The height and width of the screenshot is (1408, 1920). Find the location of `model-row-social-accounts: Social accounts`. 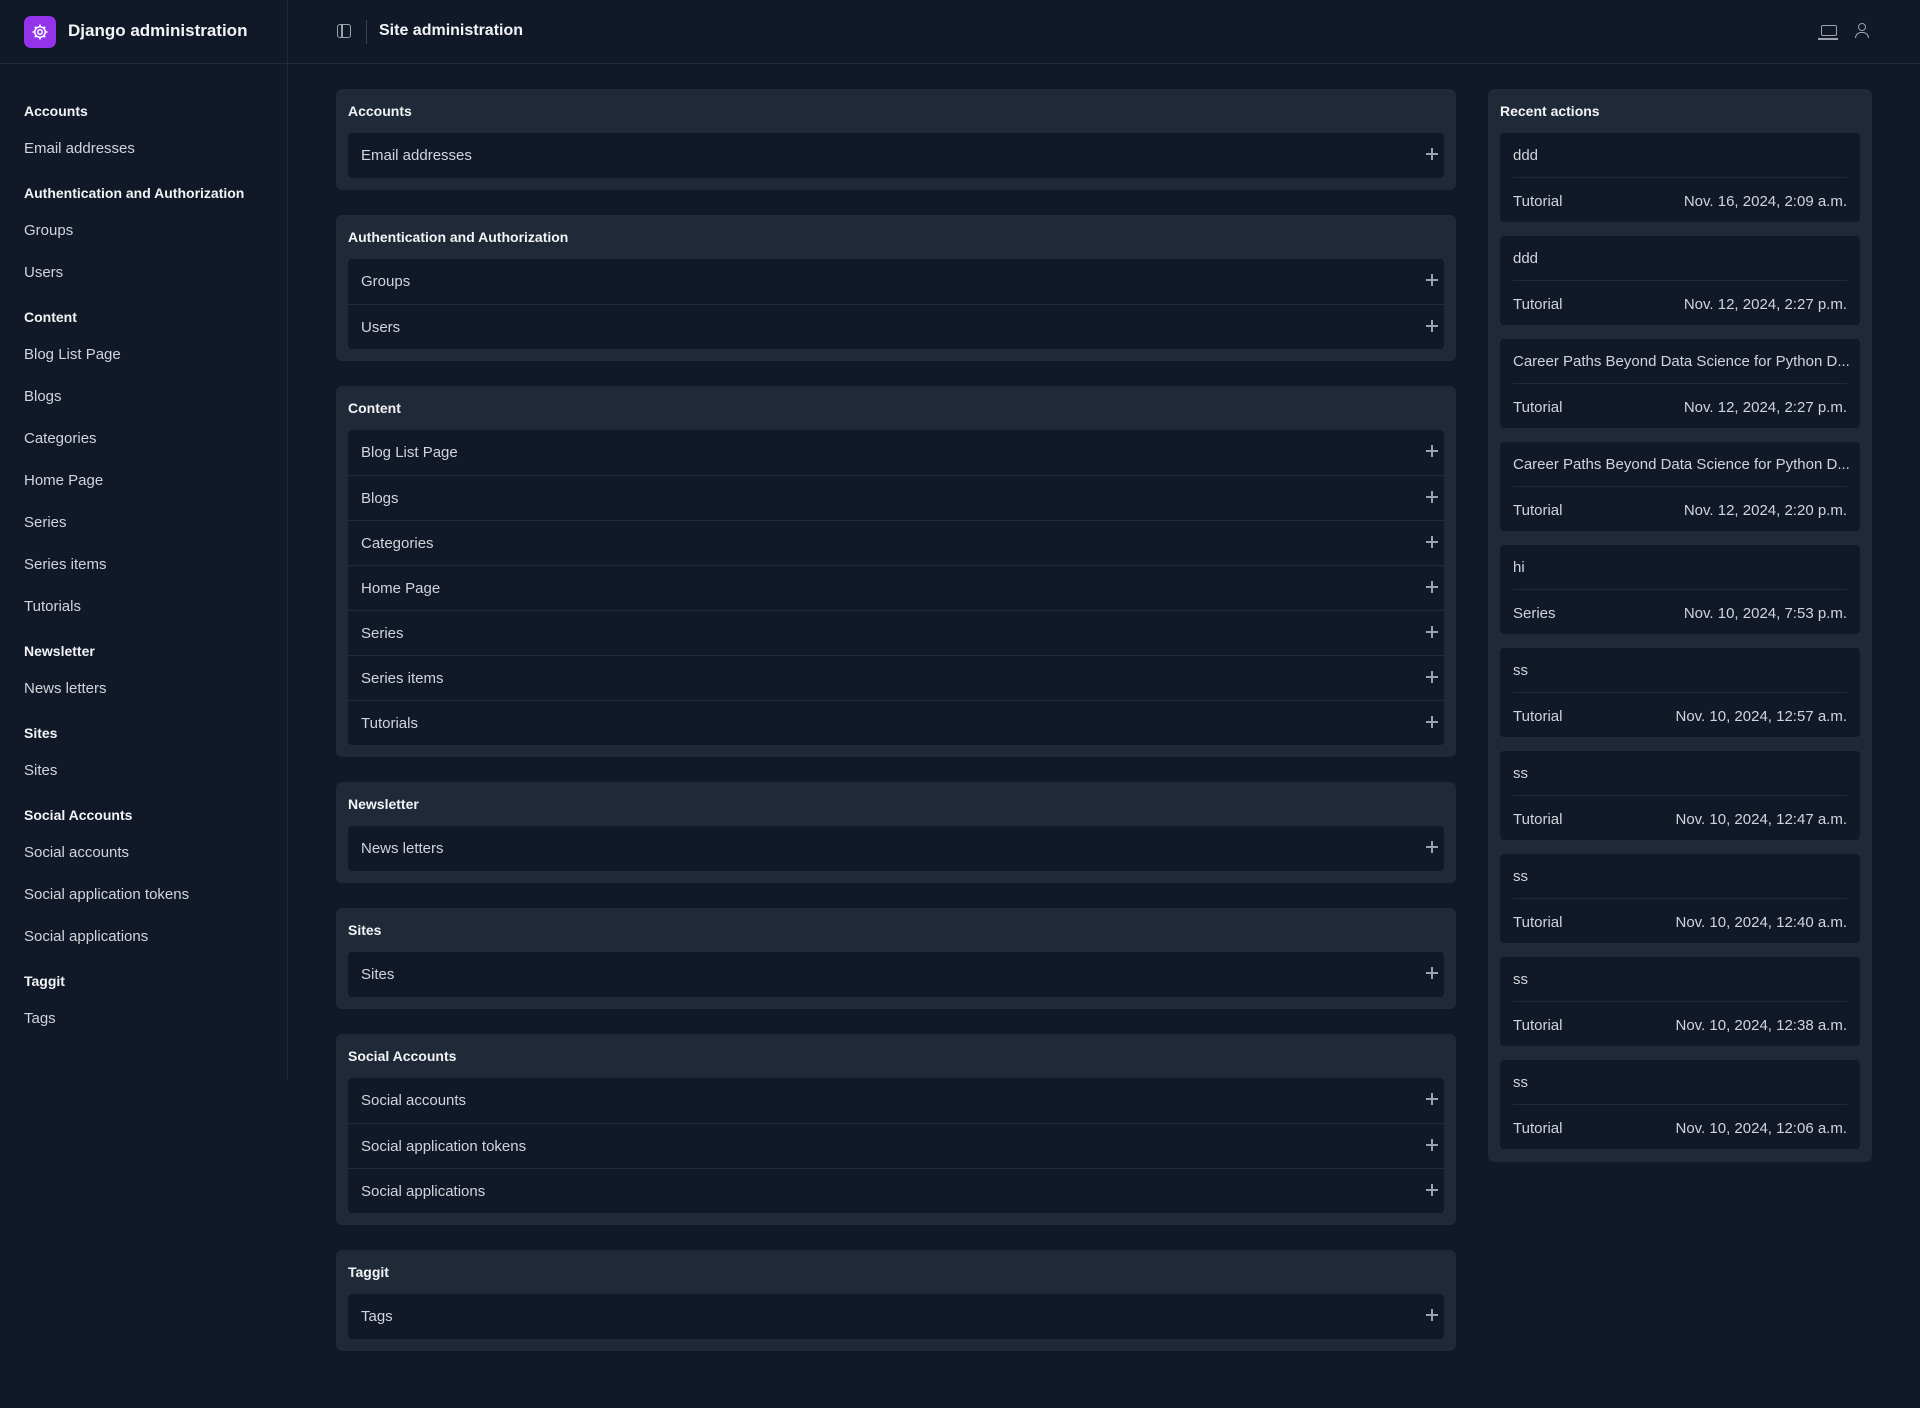

model-row-social-accounts: Social accounts is located at coordinates (896, 1100).